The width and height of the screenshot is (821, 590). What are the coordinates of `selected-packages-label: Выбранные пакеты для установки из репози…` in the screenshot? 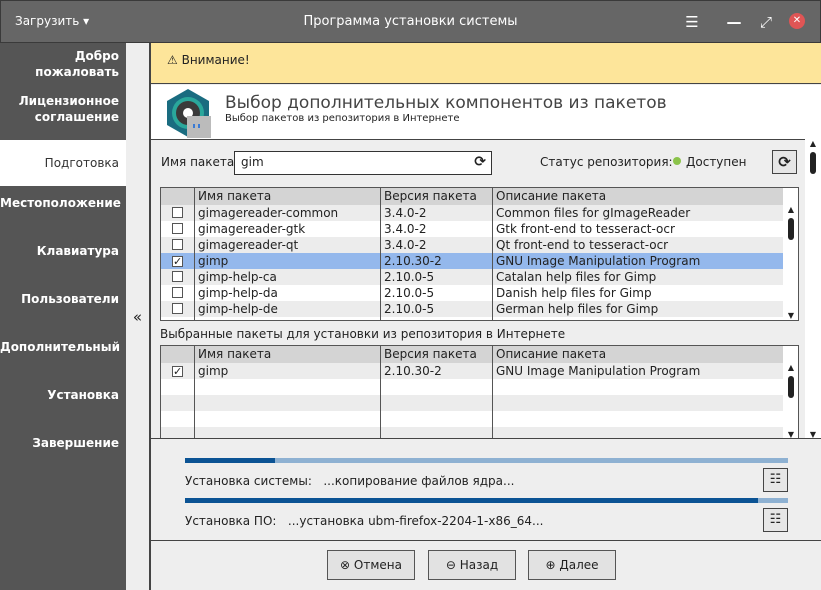 It's located at (363, 334).